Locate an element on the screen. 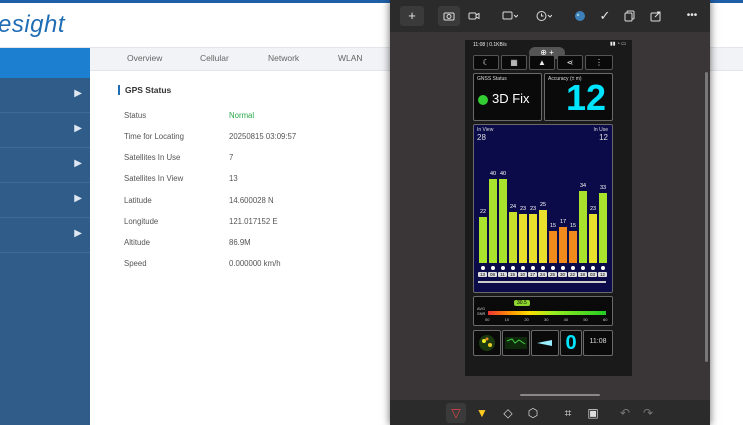 The height and width of the screenshot is (425, 743). clock-text: 11:08 is located at coordinates (598, 341).